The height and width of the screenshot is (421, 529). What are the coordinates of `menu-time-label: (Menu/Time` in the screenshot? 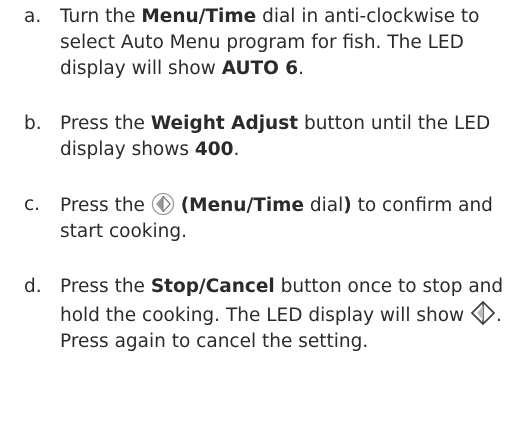 It's located at (242, 205).